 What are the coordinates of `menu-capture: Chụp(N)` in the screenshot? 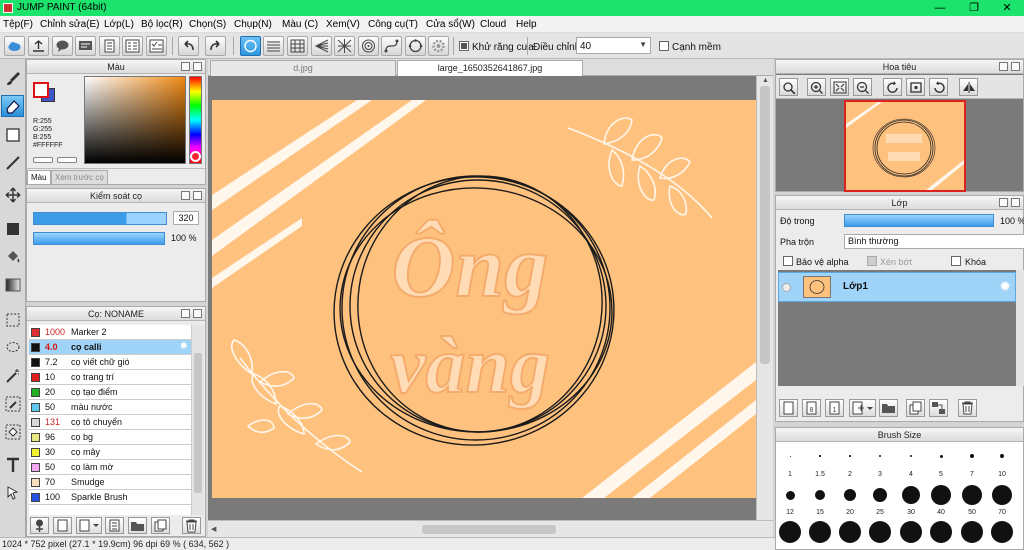 It's located at (253, 24).